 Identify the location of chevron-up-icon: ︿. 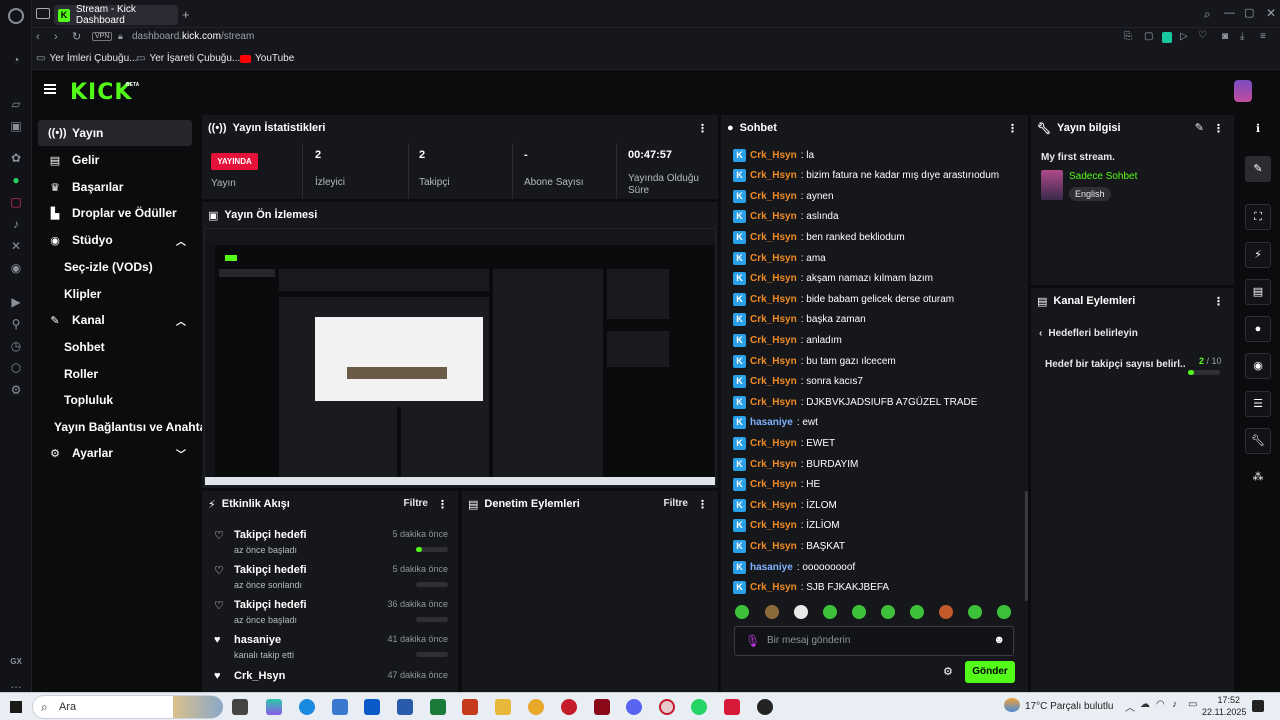
(1130, 706).